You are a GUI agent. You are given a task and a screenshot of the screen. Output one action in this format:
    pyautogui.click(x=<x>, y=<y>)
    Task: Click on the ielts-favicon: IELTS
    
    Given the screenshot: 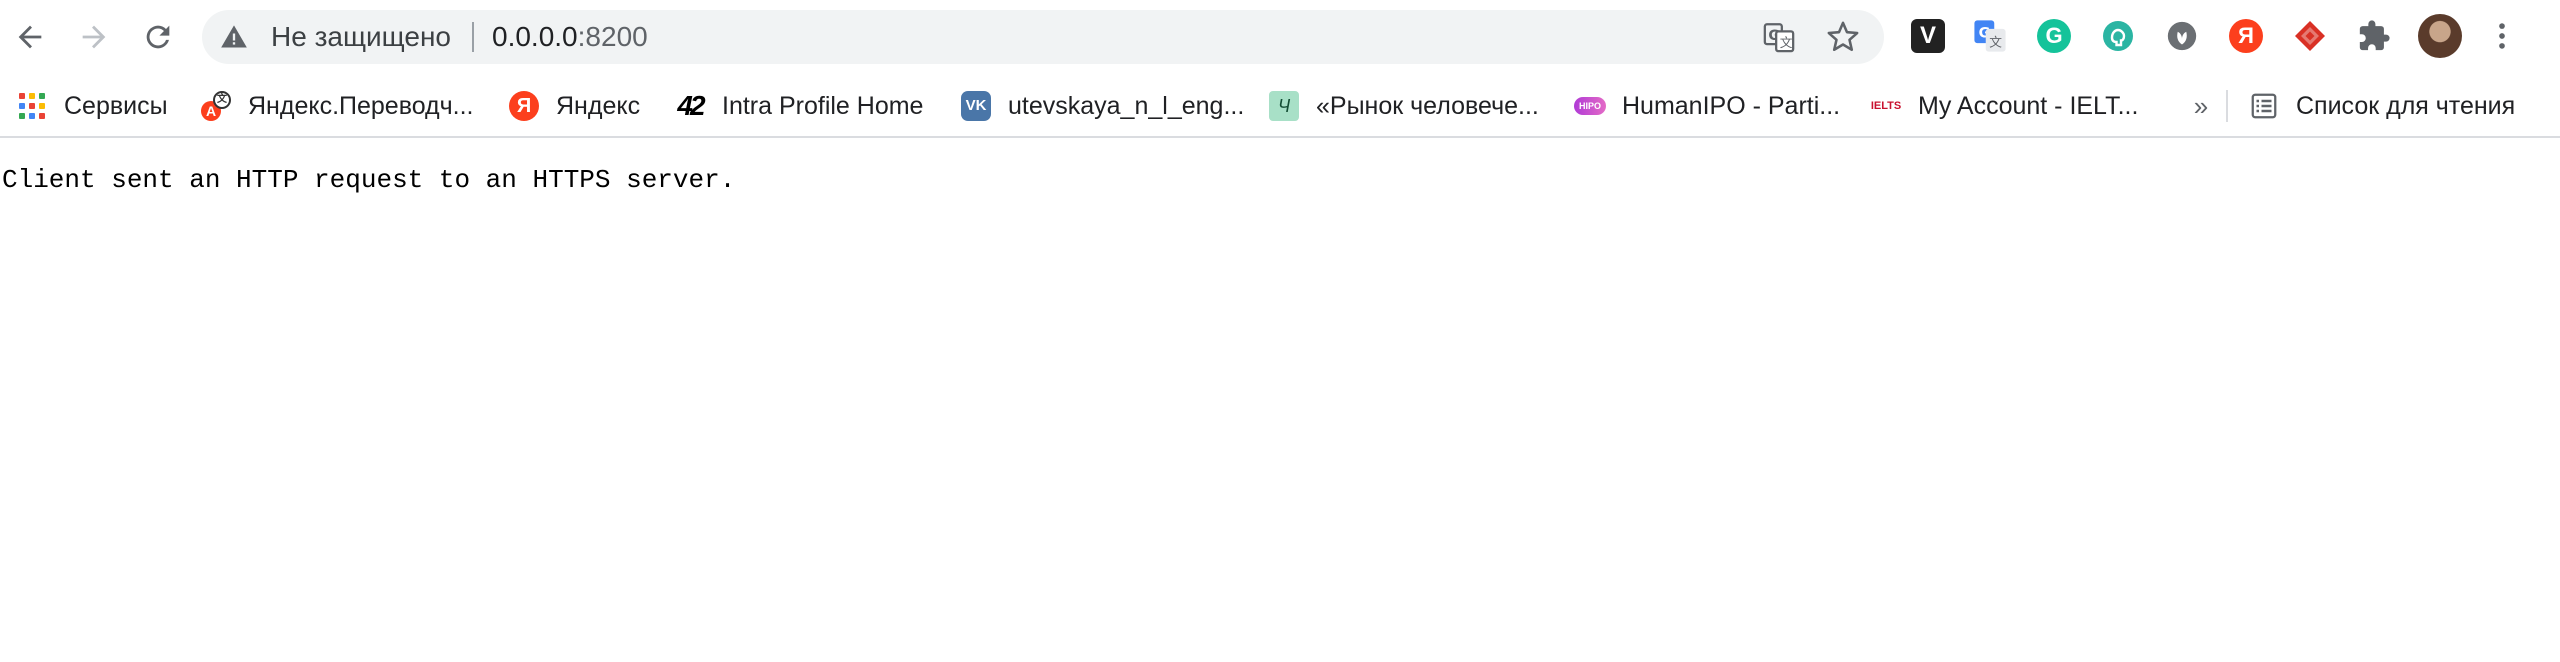 What is the action you would take?
    pyautogui.click(x=1886, y=106)
    